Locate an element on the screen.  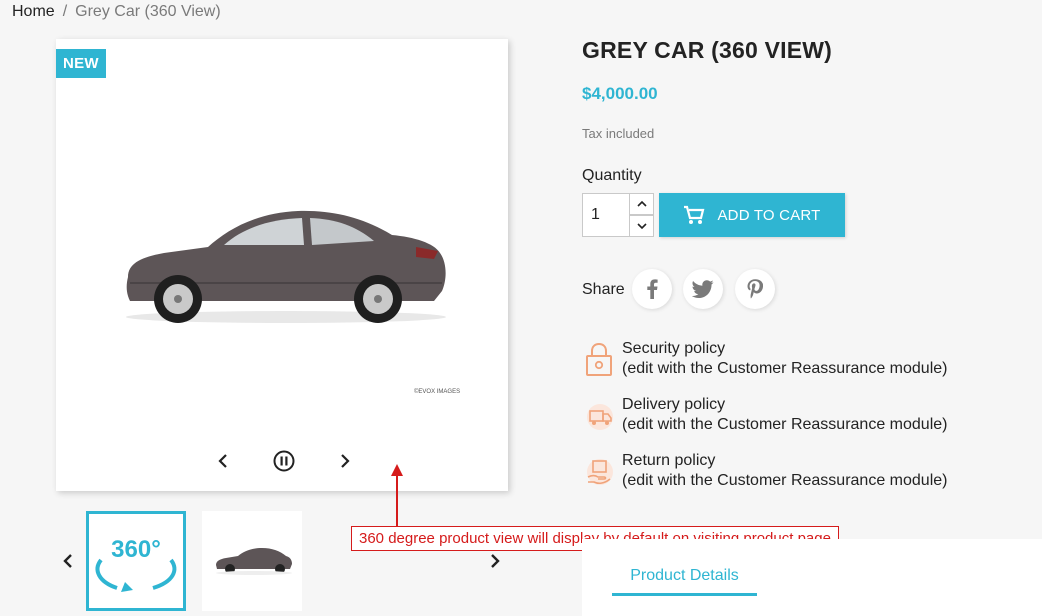
tax-note: Tax included is located at coordinates (618, 133).